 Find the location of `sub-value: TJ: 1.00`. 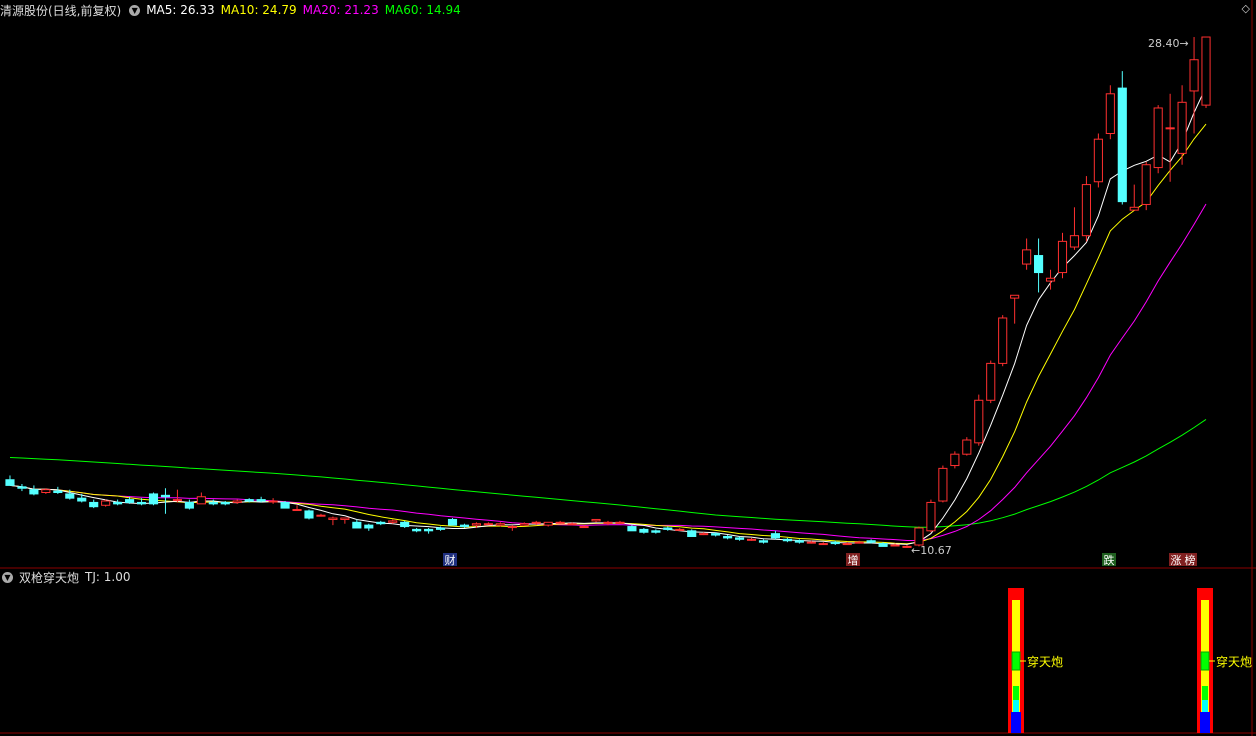

sub-value: TJ: 1.00 is located at coordinates (108, 577).